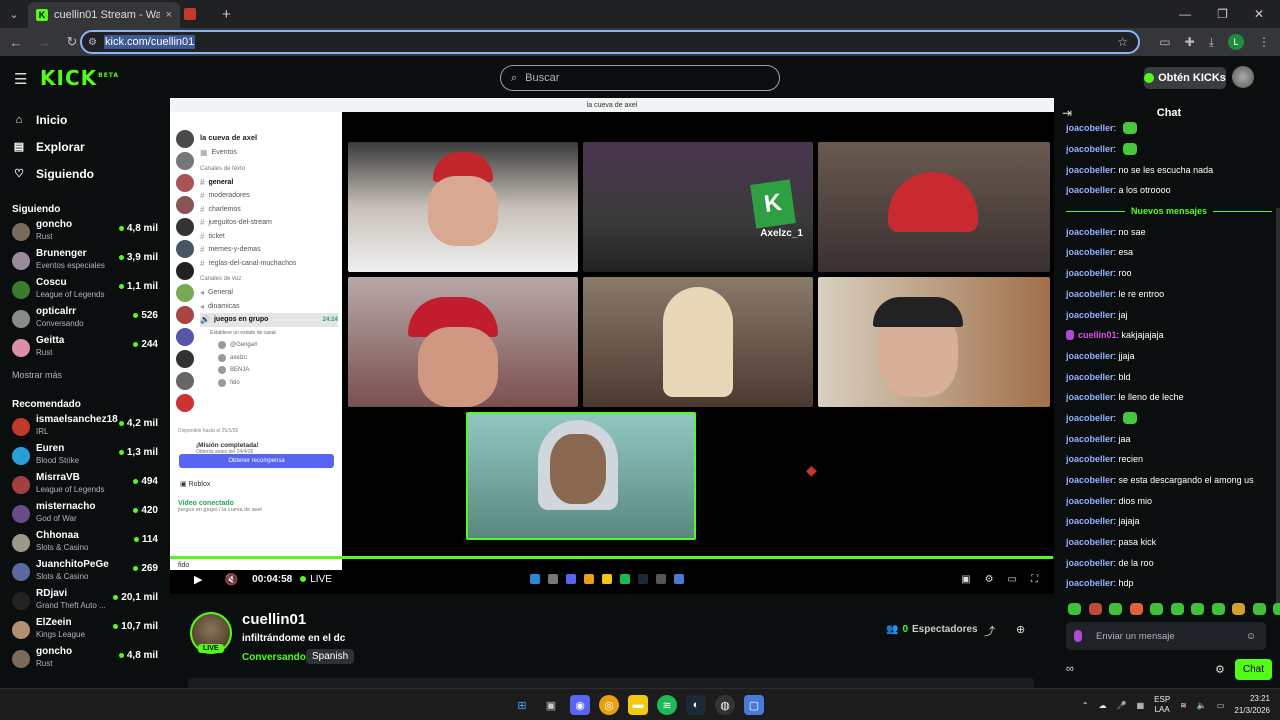 The image size is (1280, 720). I want to click on bookmark-star-icon: ☆, so click(1122, 42).